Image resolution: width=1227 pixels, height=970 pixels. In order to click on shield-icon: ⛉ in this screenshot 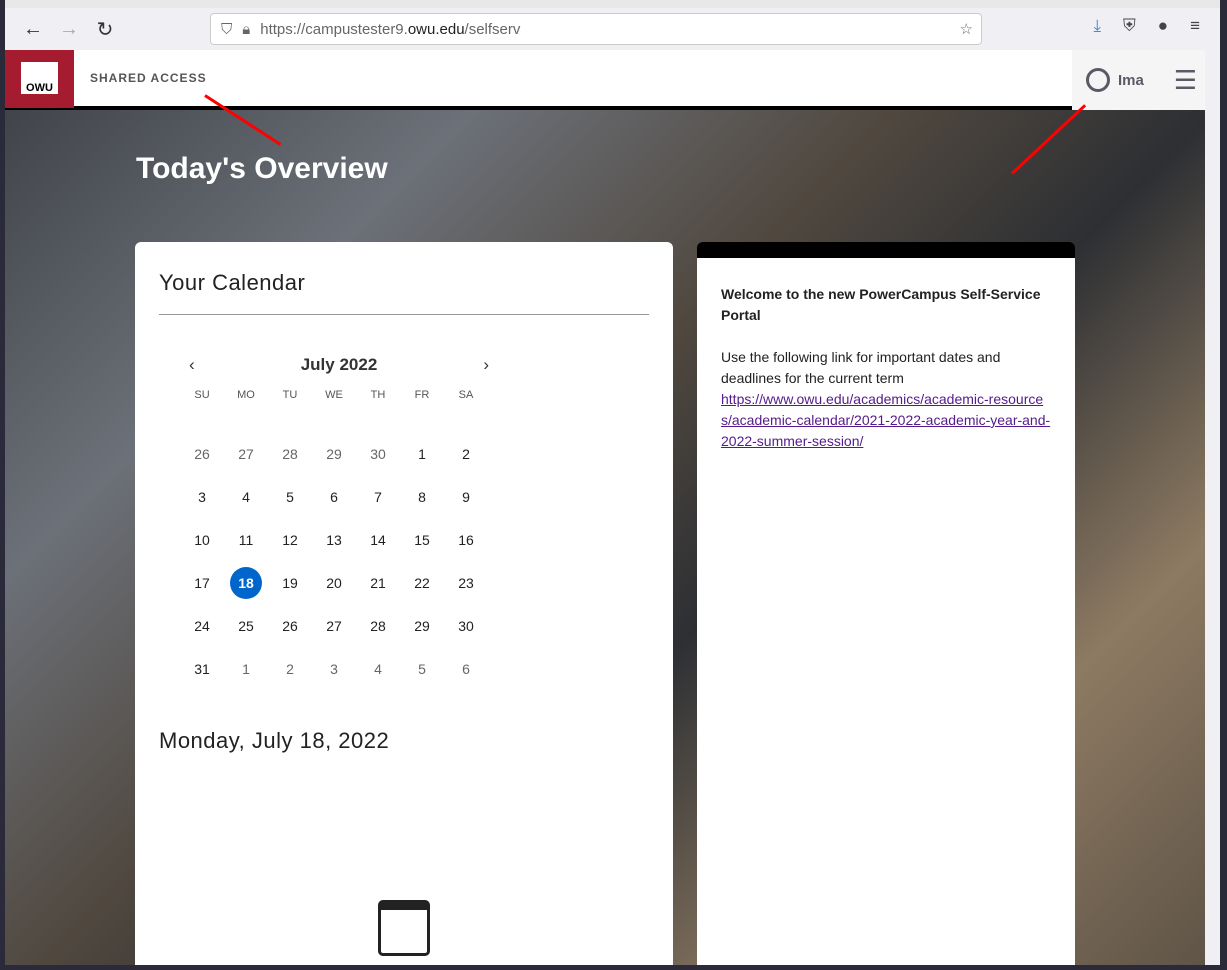, I will do `click(227, 29)`.